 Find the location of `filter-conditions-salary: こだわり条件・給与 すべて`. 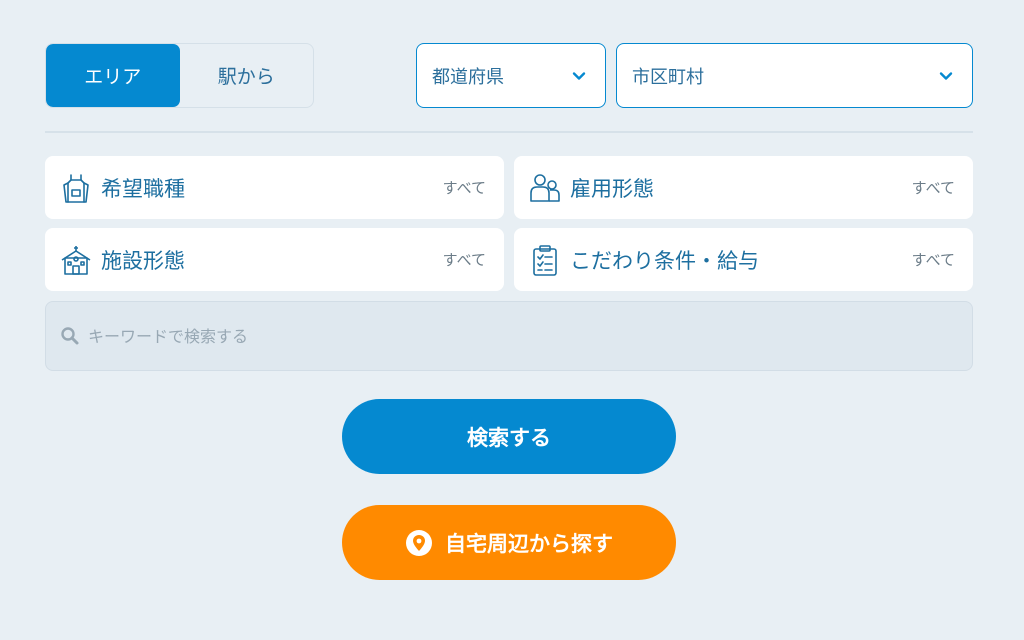

filter-conditions-salary: こだわり条件・給与 すべて is located at coordinates (743, 259).